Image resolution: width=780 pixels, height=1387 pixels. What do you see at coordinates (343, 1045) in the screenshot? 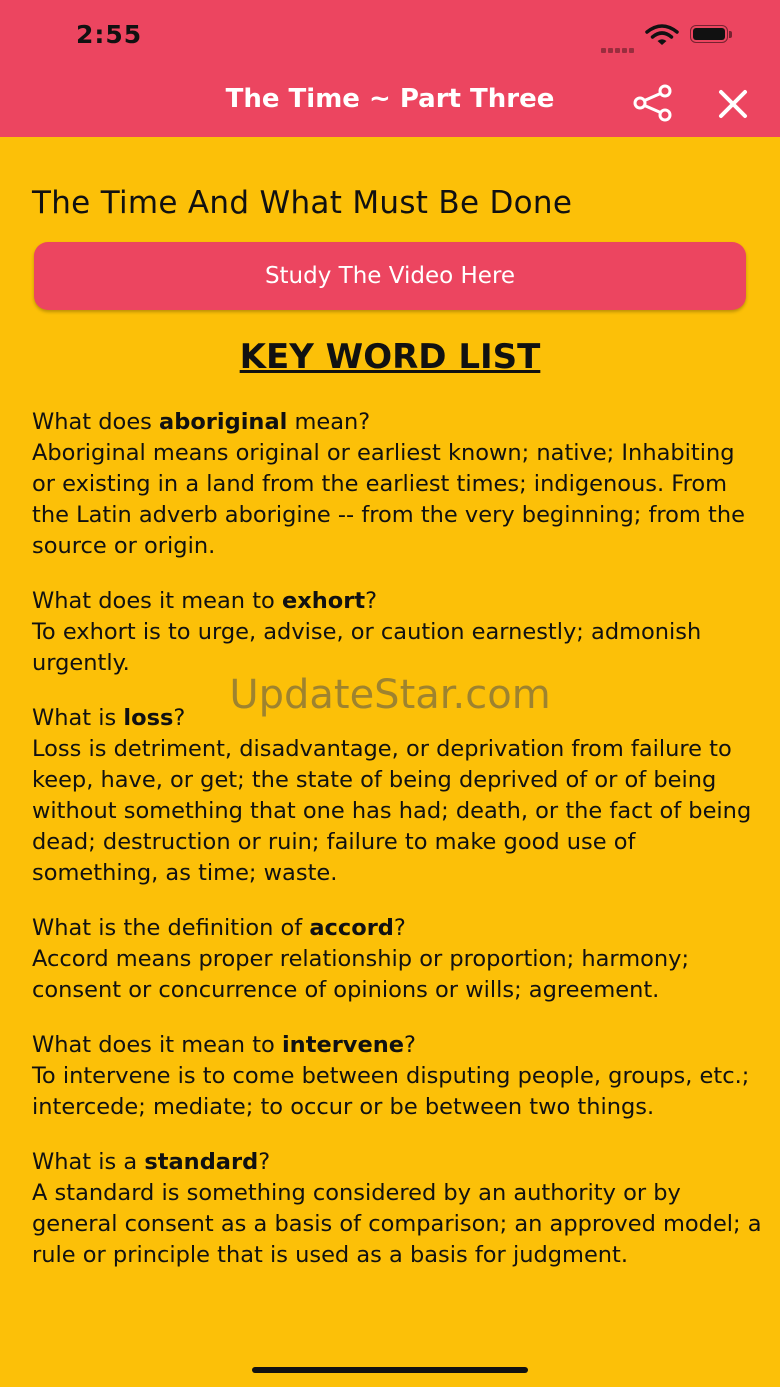
I see `entry-keyword: intervene` at bounding box center [343, 1045].